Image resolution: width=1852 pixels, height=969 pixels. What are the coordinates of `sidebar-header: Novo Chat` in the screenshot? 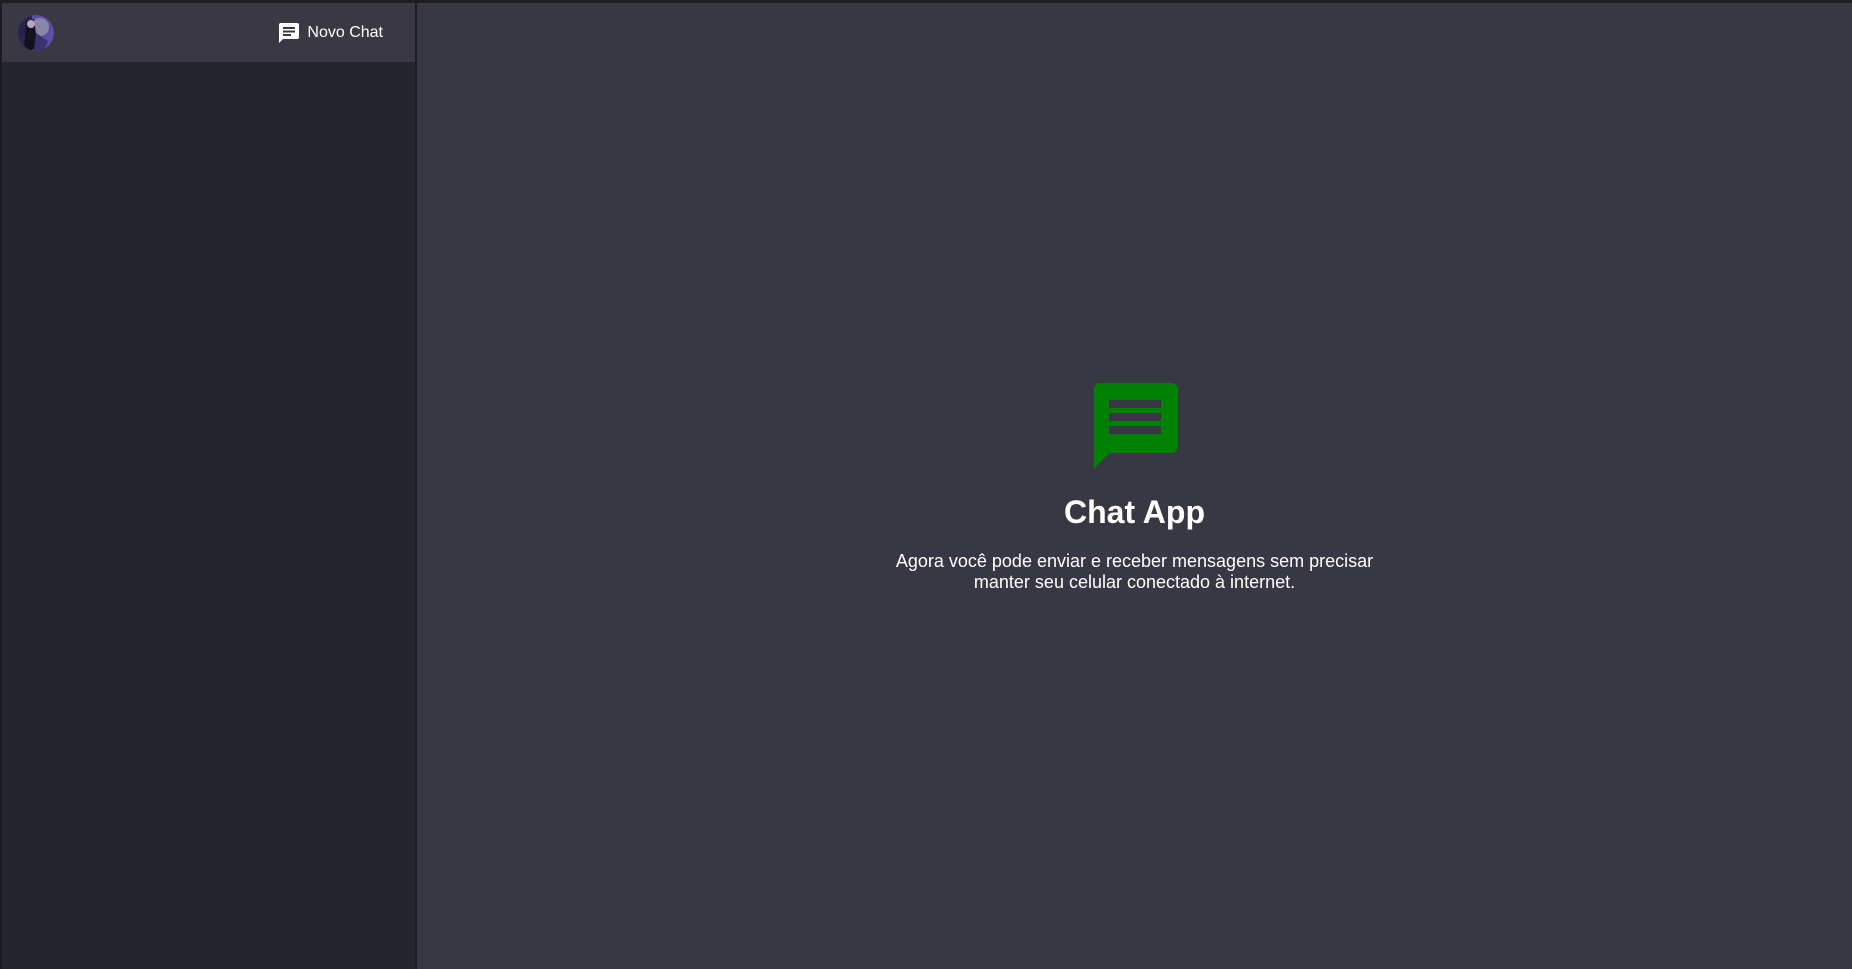 It's located at (208, 32).